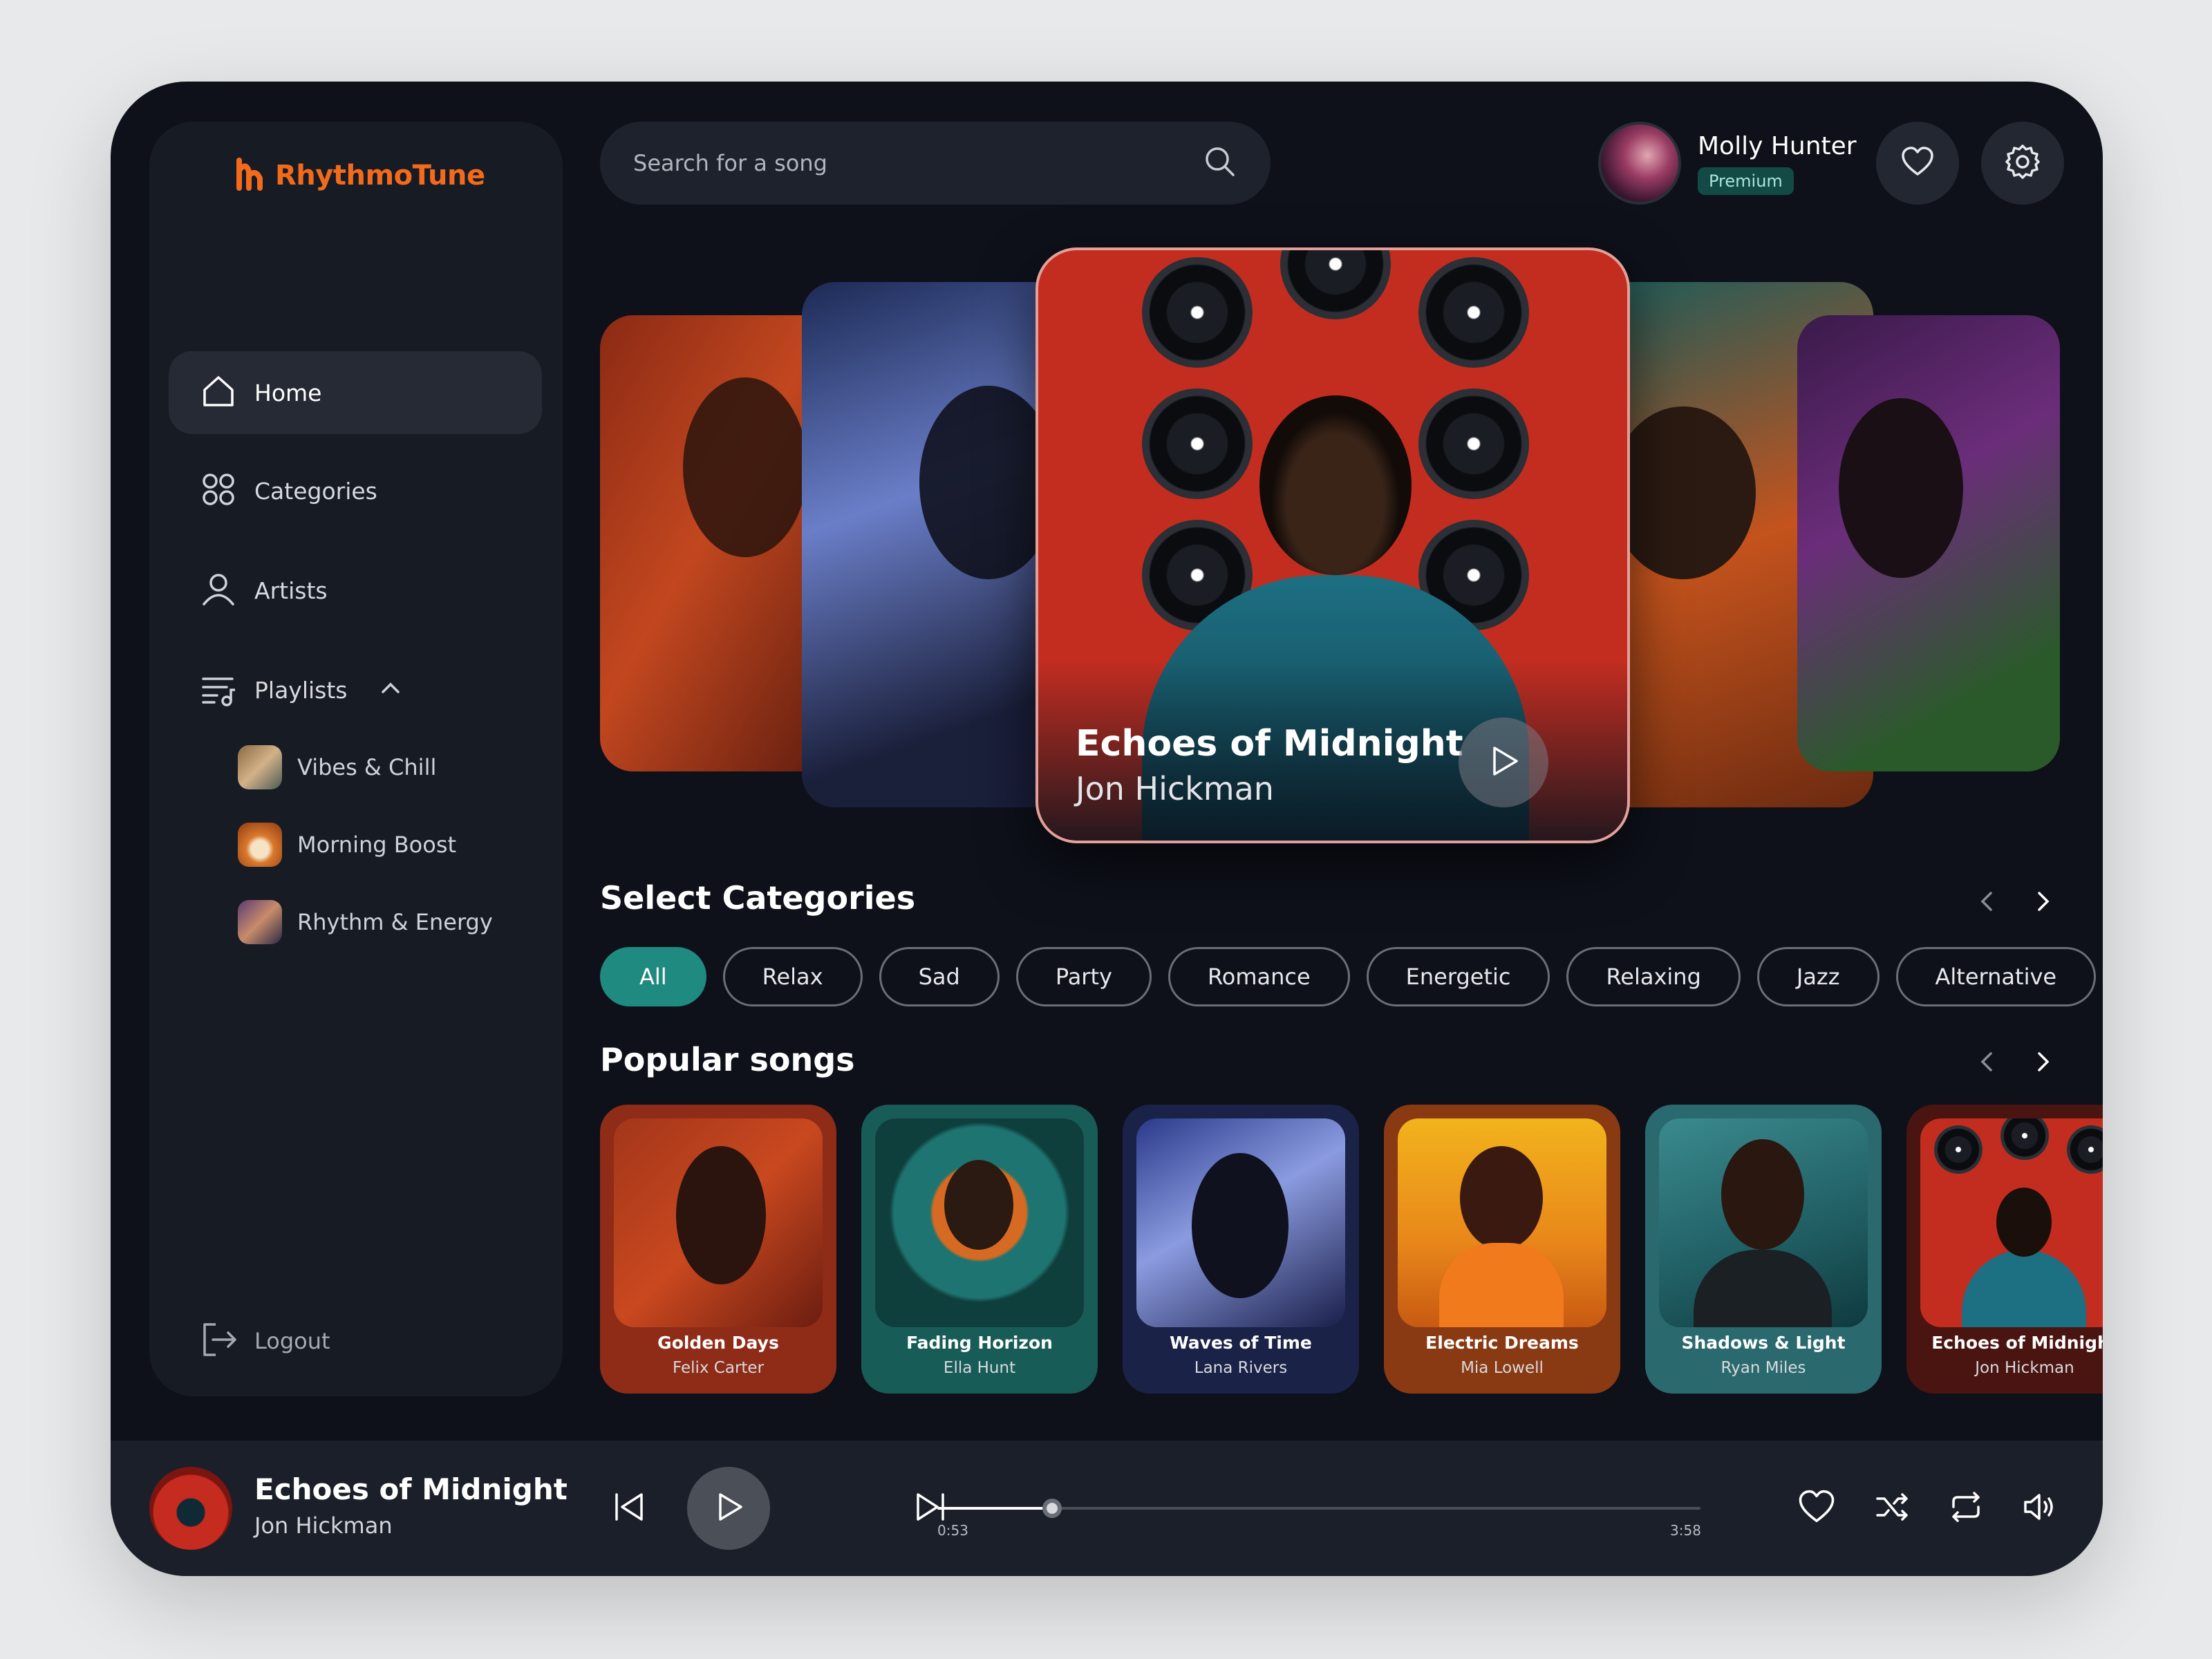  I want to click on repeat-icon, so click(1966, 1508).